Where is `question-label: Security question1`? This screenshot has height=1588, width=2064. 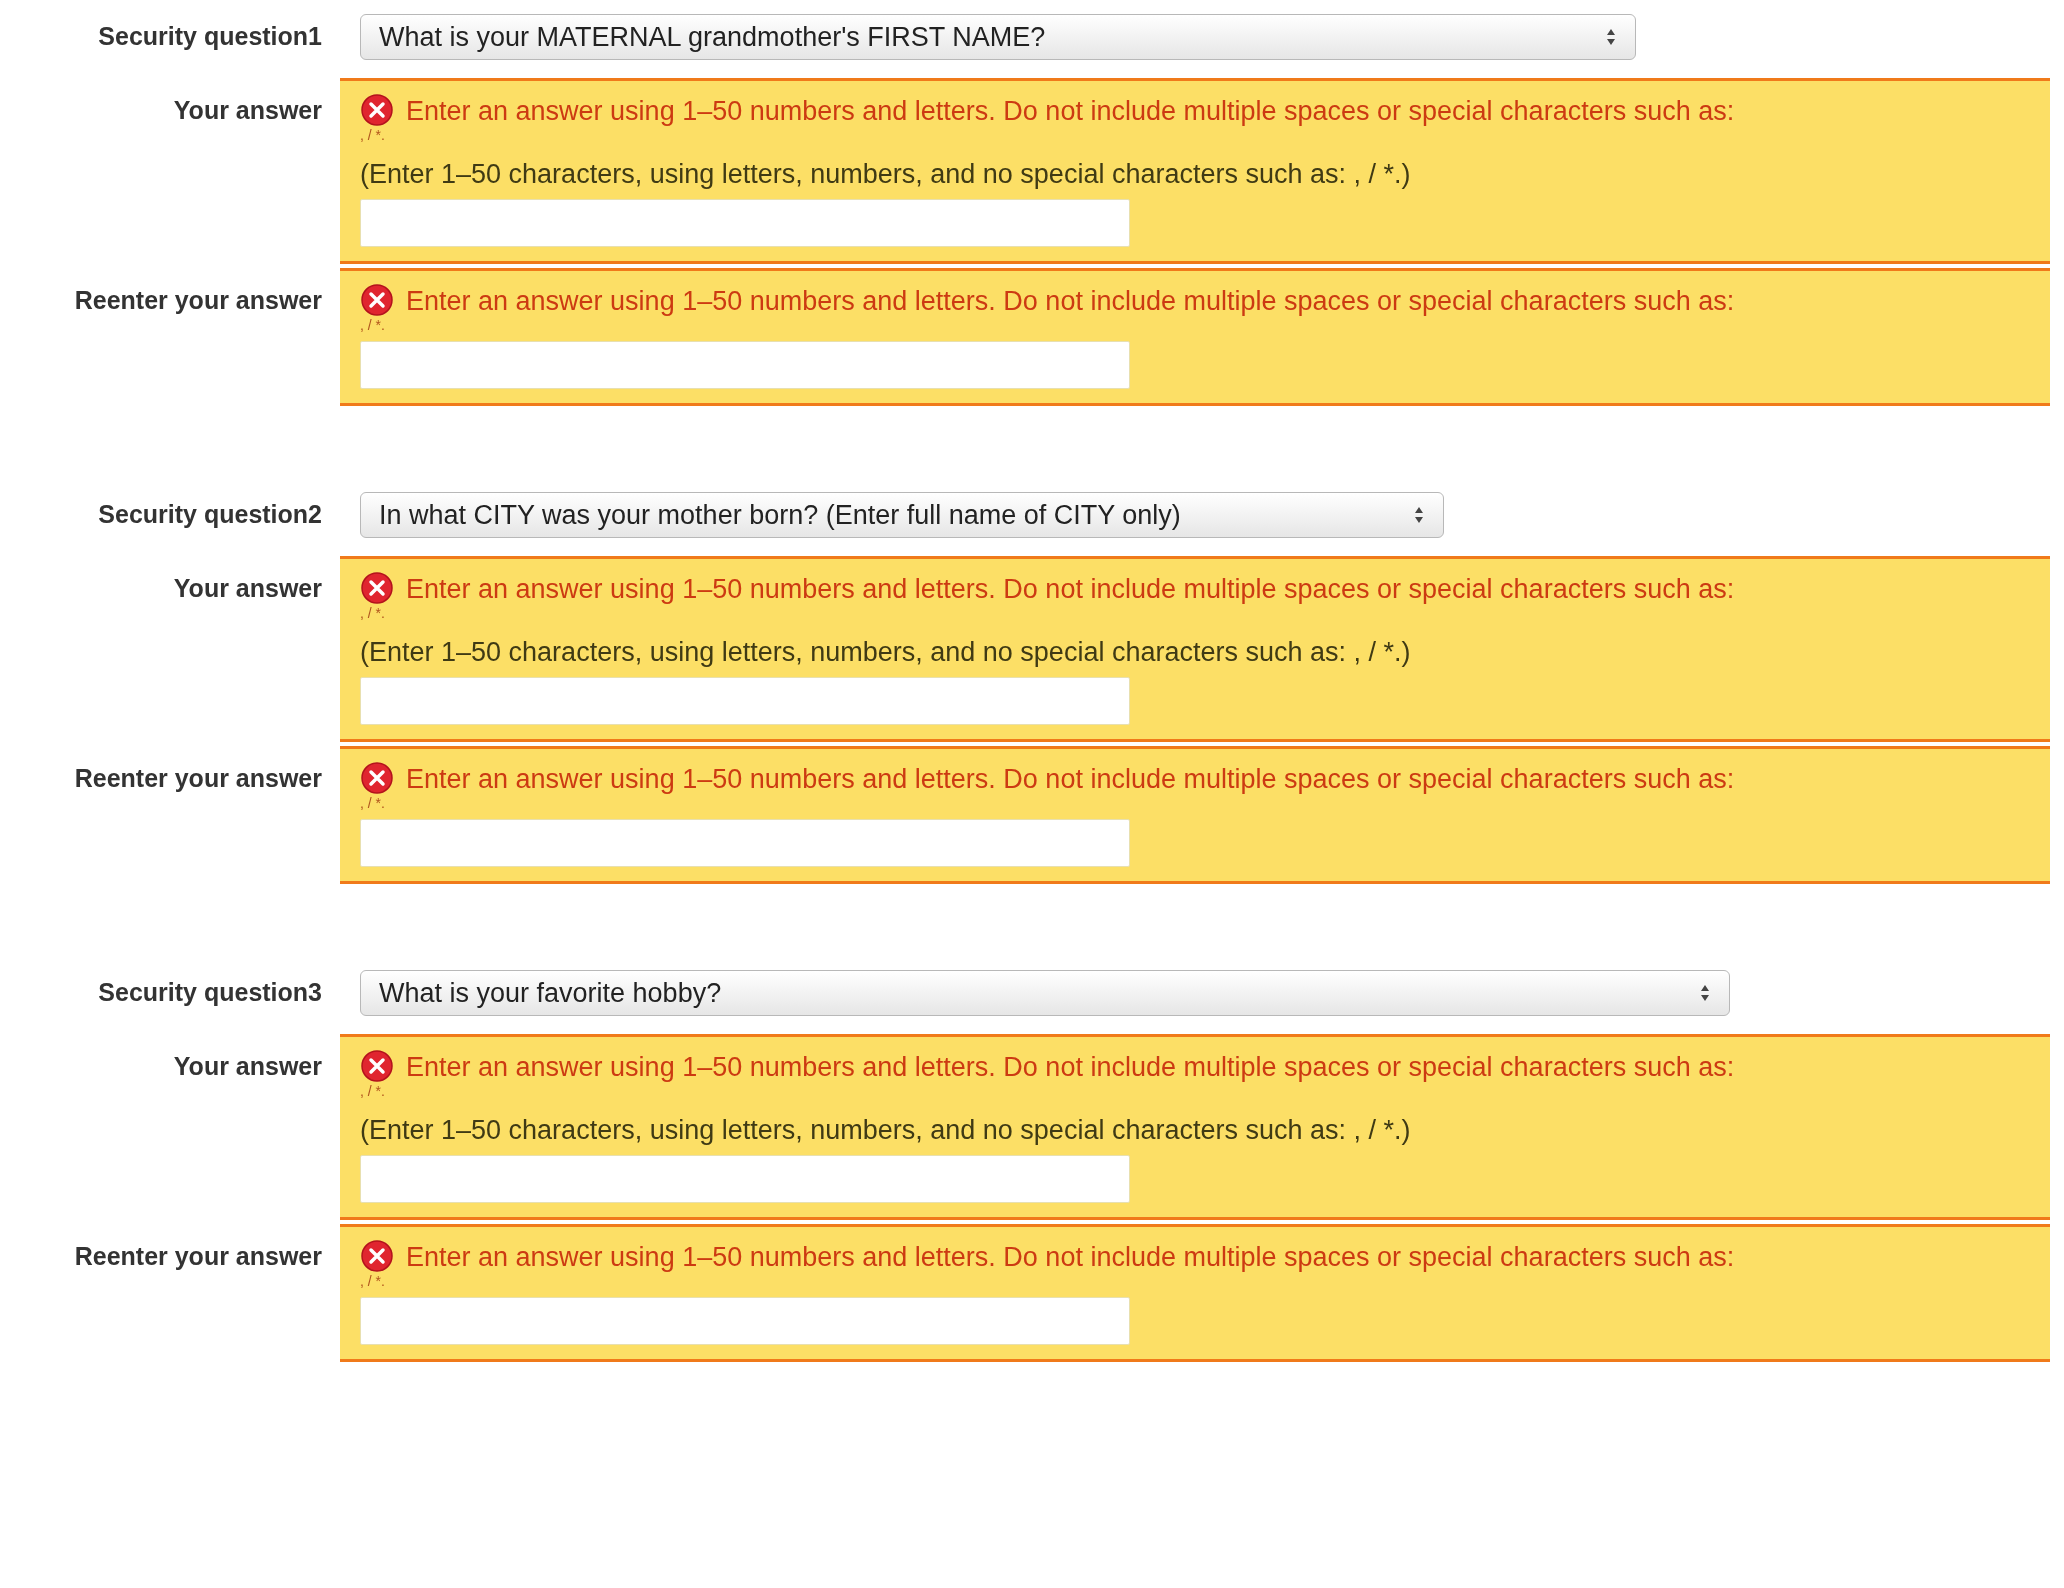 question-label: Security question1 is located at coordinates (210, 36).